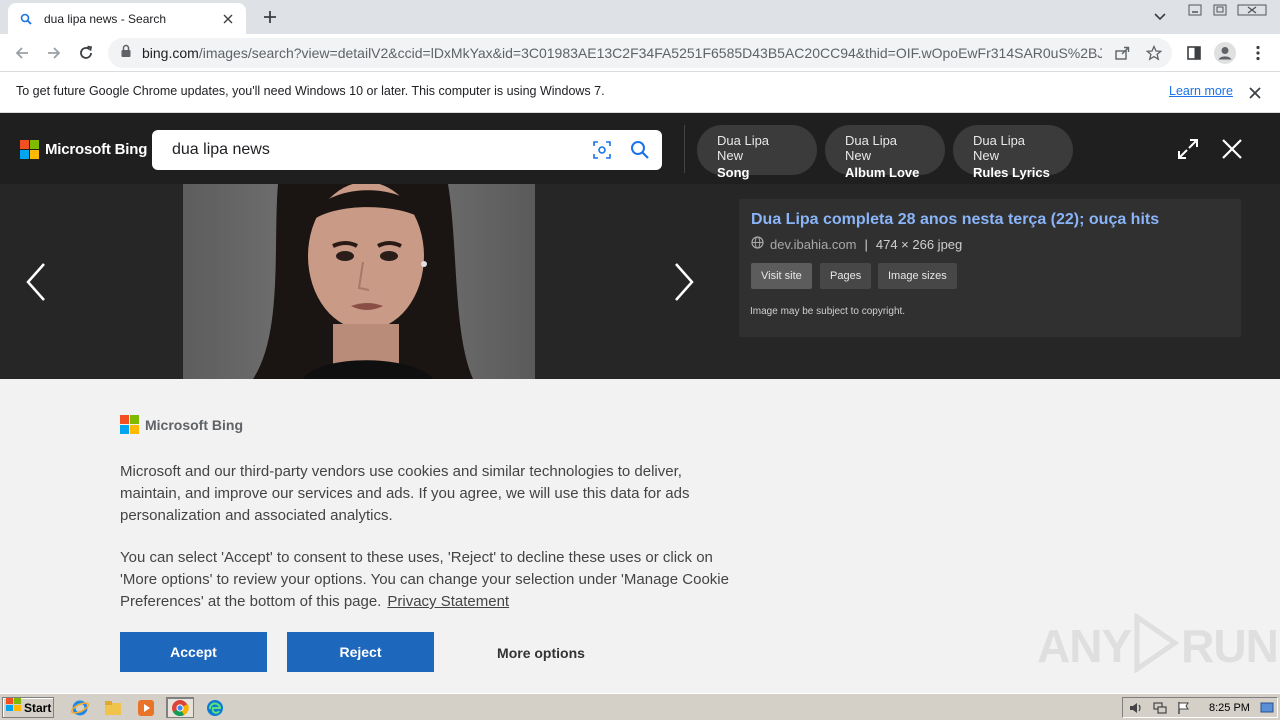 The image size is (1280, 720). Describe the element at coordinates (38, 707) in the screenshot. I see `start-label: Start` at that location.